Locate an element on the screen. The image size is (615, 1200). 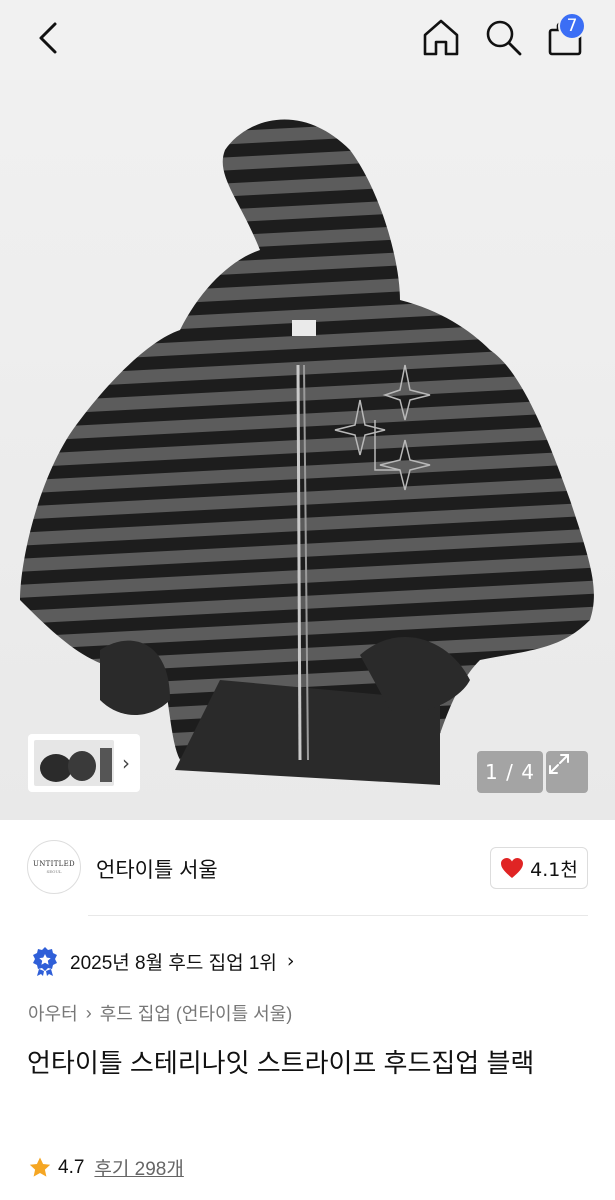
search-button is located at coordinates (503, 37).